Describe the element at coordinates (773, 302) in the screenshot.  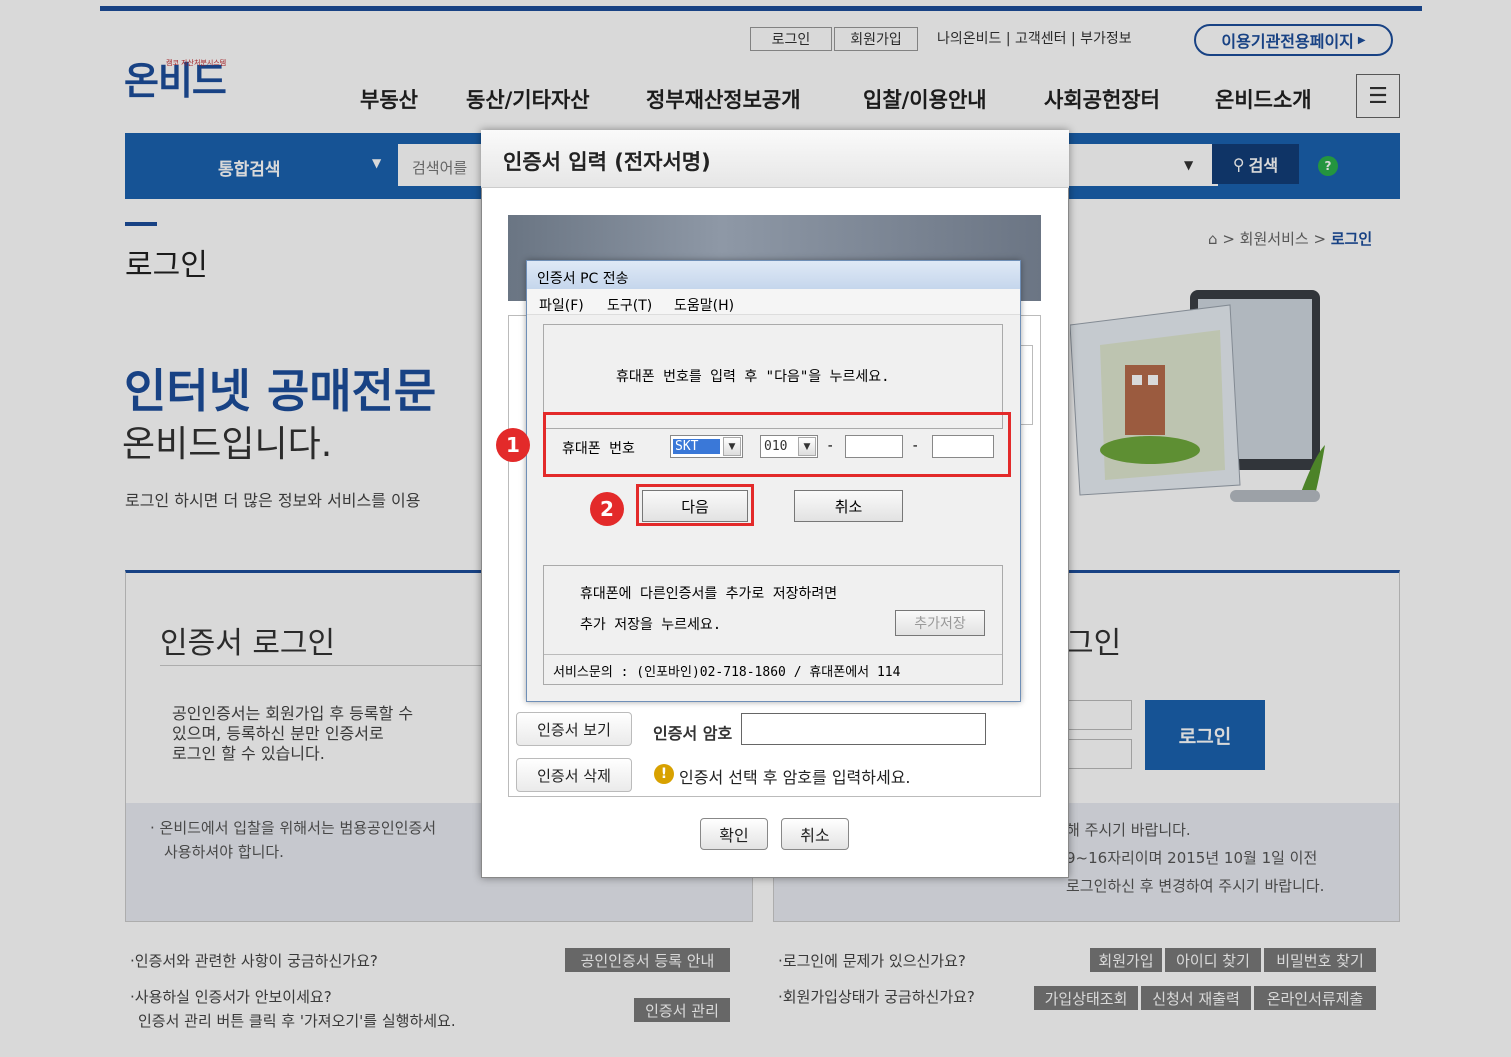
I see `pc-window-menubar: 파일(F) 도구(T) 도움말(H)` at that location.